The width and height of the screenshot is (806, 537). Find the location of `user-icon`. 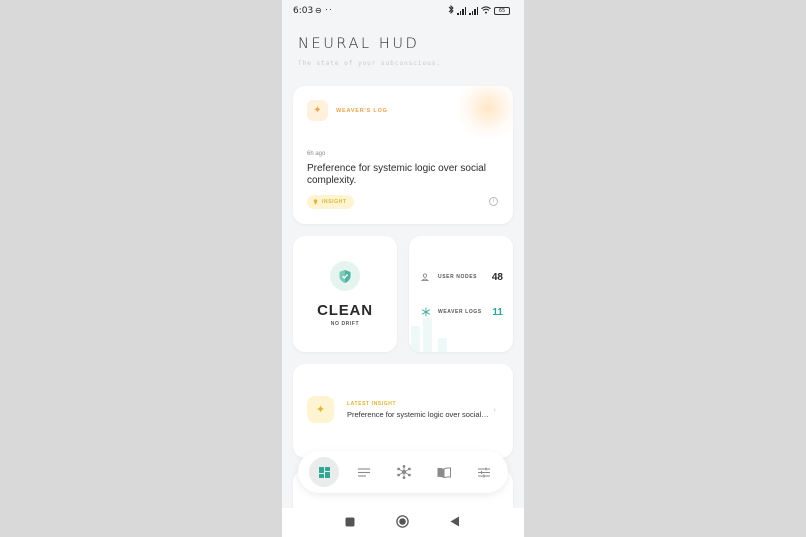

user-icon is located at coordinates (425, 277).